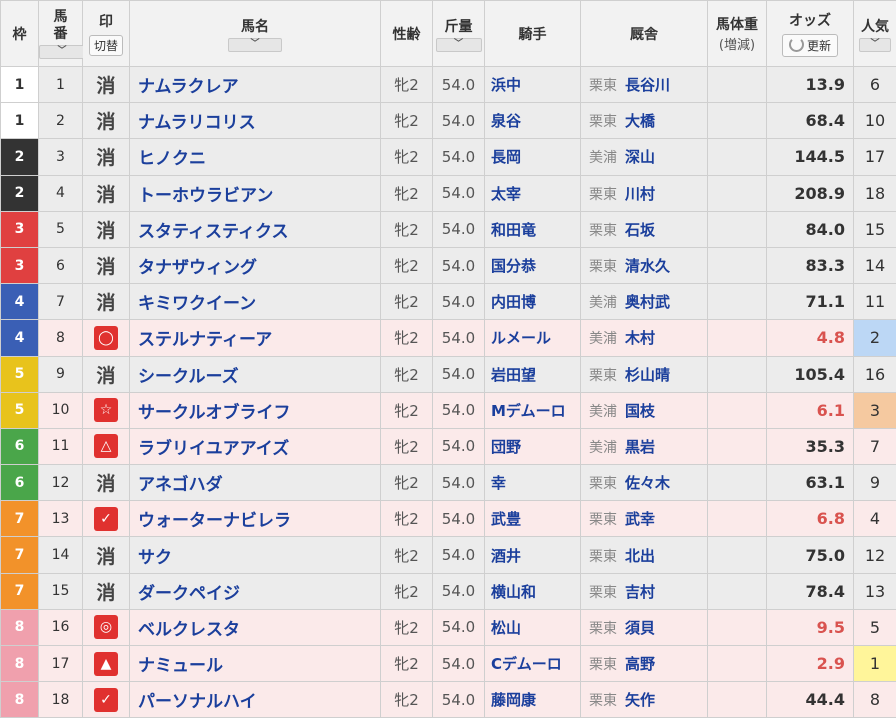  I want to click on jockey-link: 横山和, so click(532, 591).